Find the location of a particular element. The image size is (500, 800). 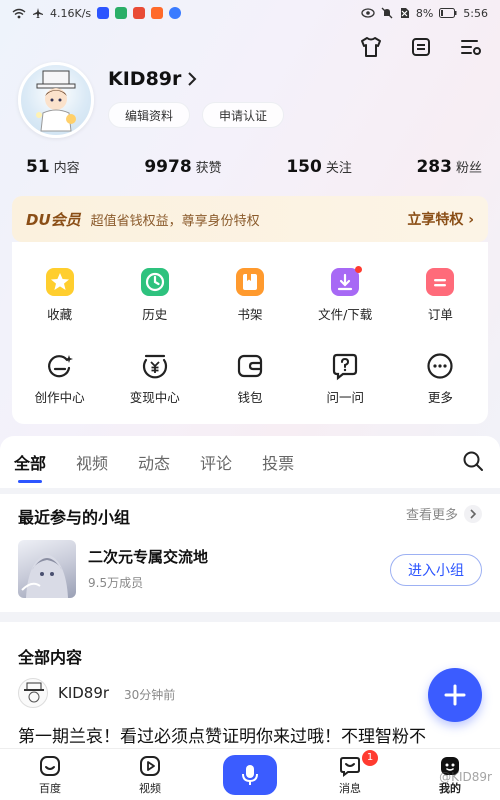

stat-number: 283 is located at coordinates (434, 167).